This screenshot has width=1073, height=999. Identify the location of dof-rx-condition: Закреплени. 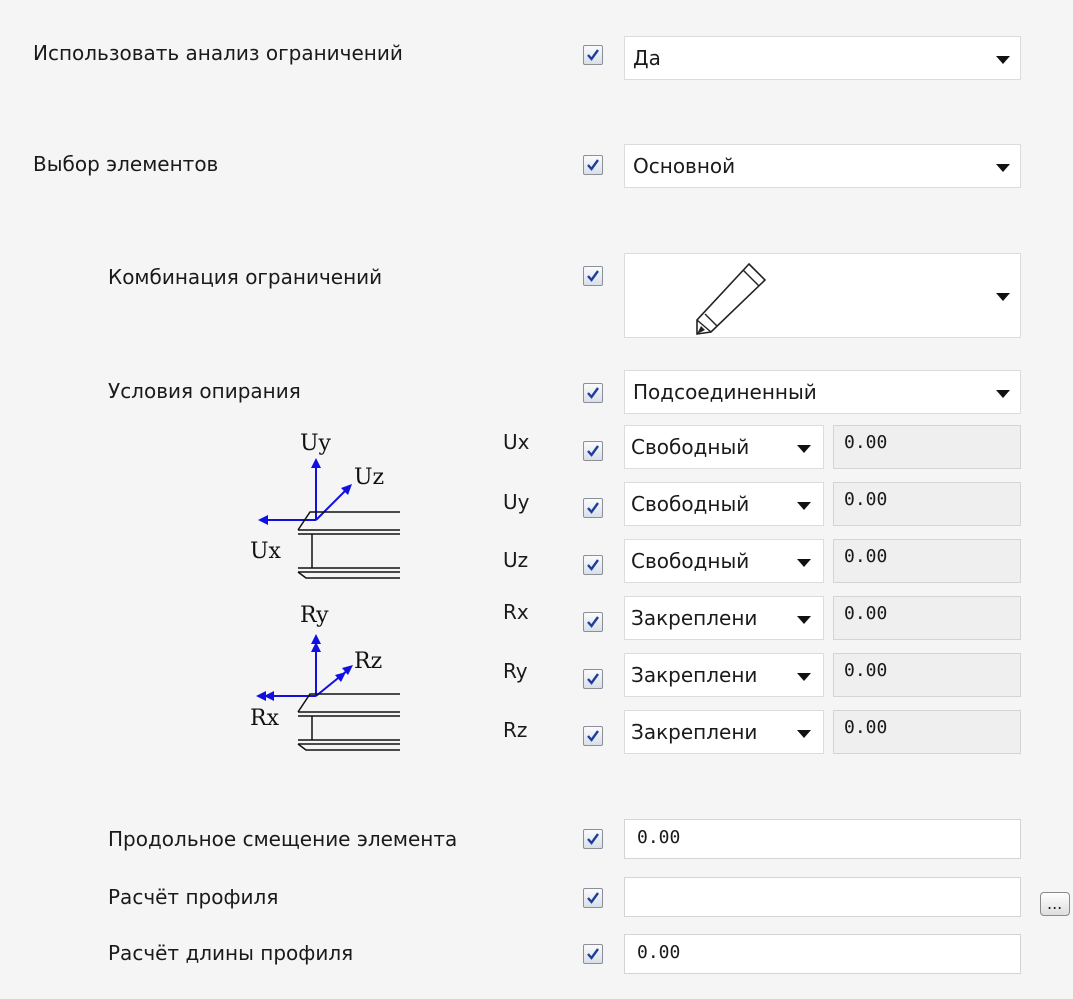
(694, 618).